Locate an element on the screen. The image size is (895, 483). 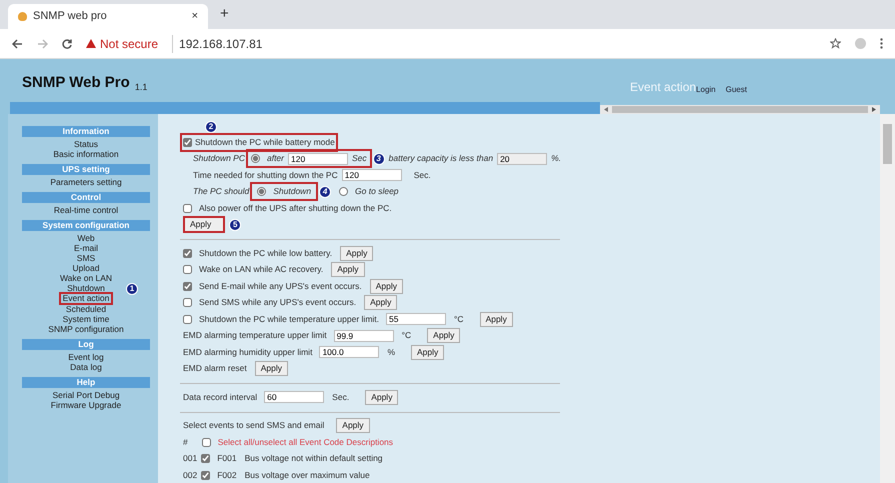
section-header: Log is located at coordinates (86, 344).